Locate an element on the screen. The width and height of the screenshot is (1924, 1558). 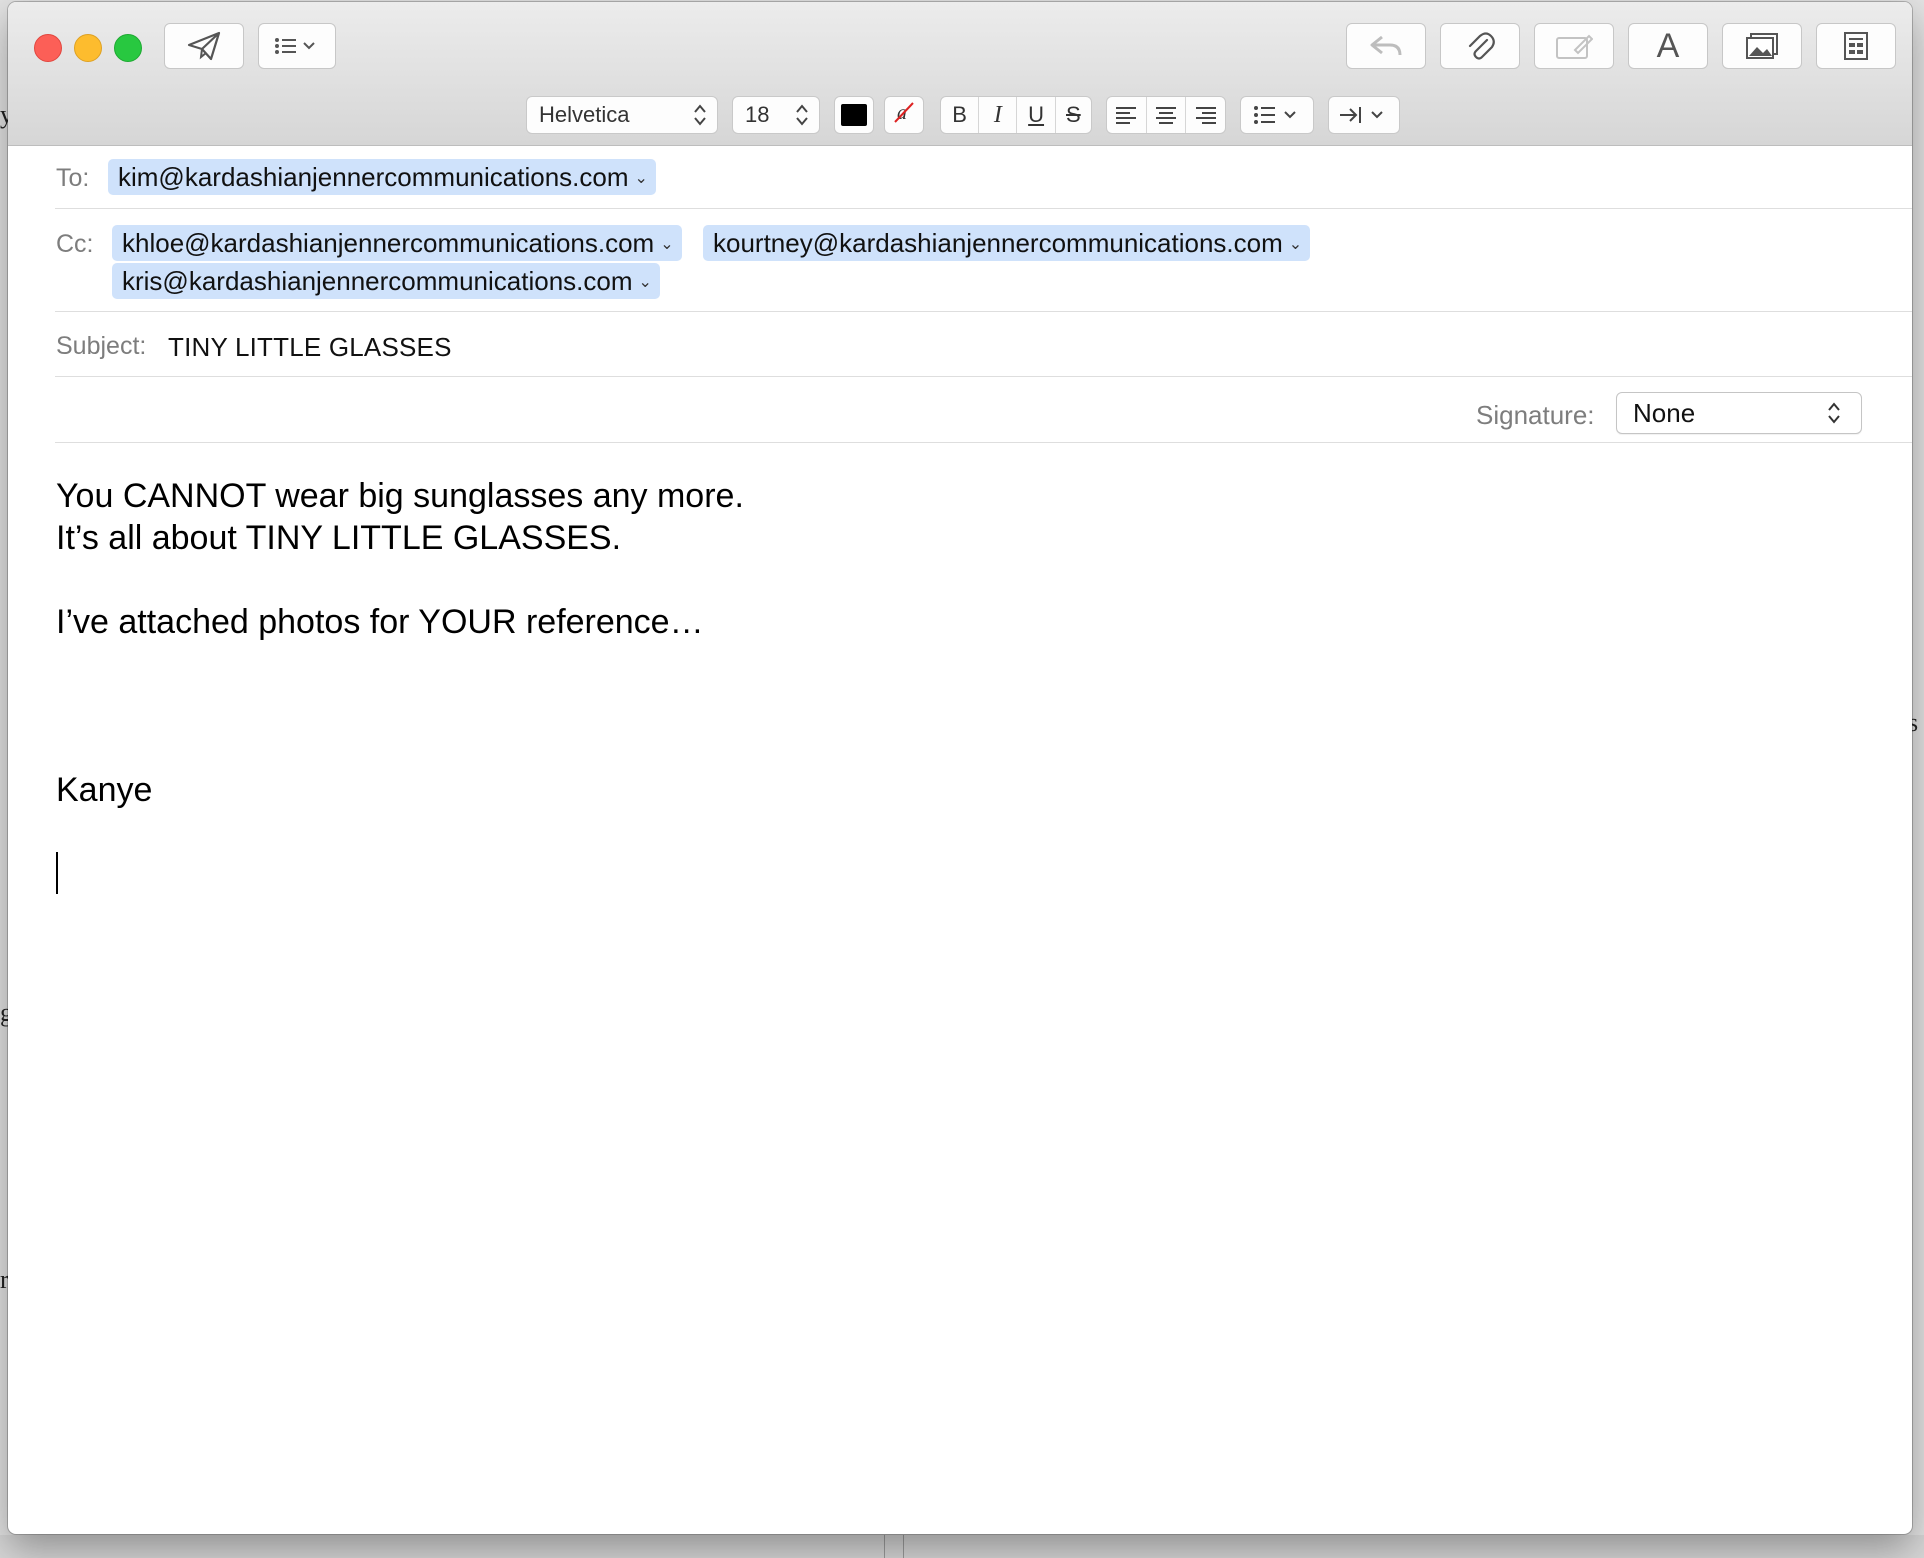
markup-button is located at coordinates (1574, 46).